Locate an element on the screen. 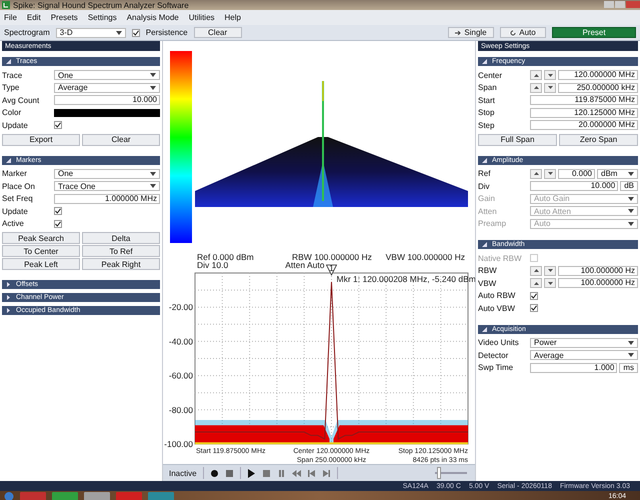 Image resolution: width=640 pixels, height=500 pixels. action-button: Peak Search is located at coordinates (41, 238).